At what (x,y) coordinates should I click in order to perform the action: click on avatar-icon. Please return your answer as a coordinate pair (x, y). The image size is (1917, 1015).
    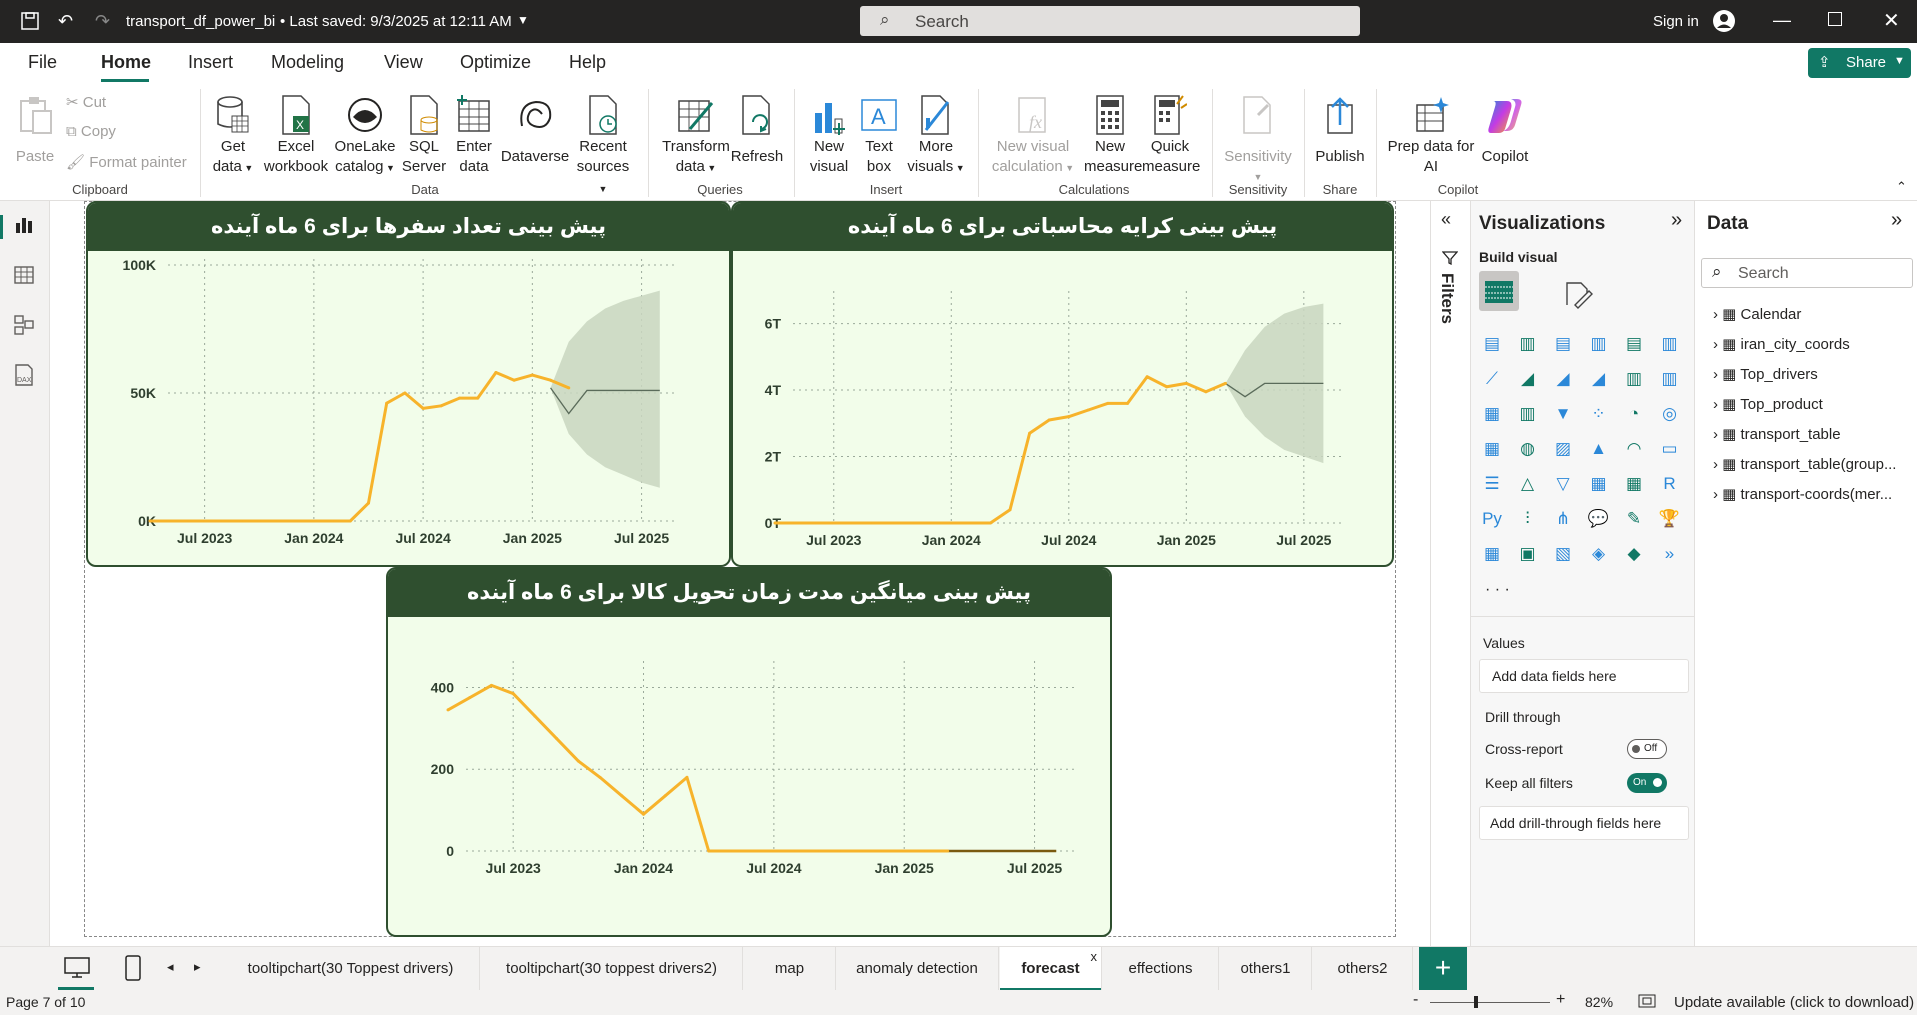
    Looking at the image, I should click on (1724, 22).